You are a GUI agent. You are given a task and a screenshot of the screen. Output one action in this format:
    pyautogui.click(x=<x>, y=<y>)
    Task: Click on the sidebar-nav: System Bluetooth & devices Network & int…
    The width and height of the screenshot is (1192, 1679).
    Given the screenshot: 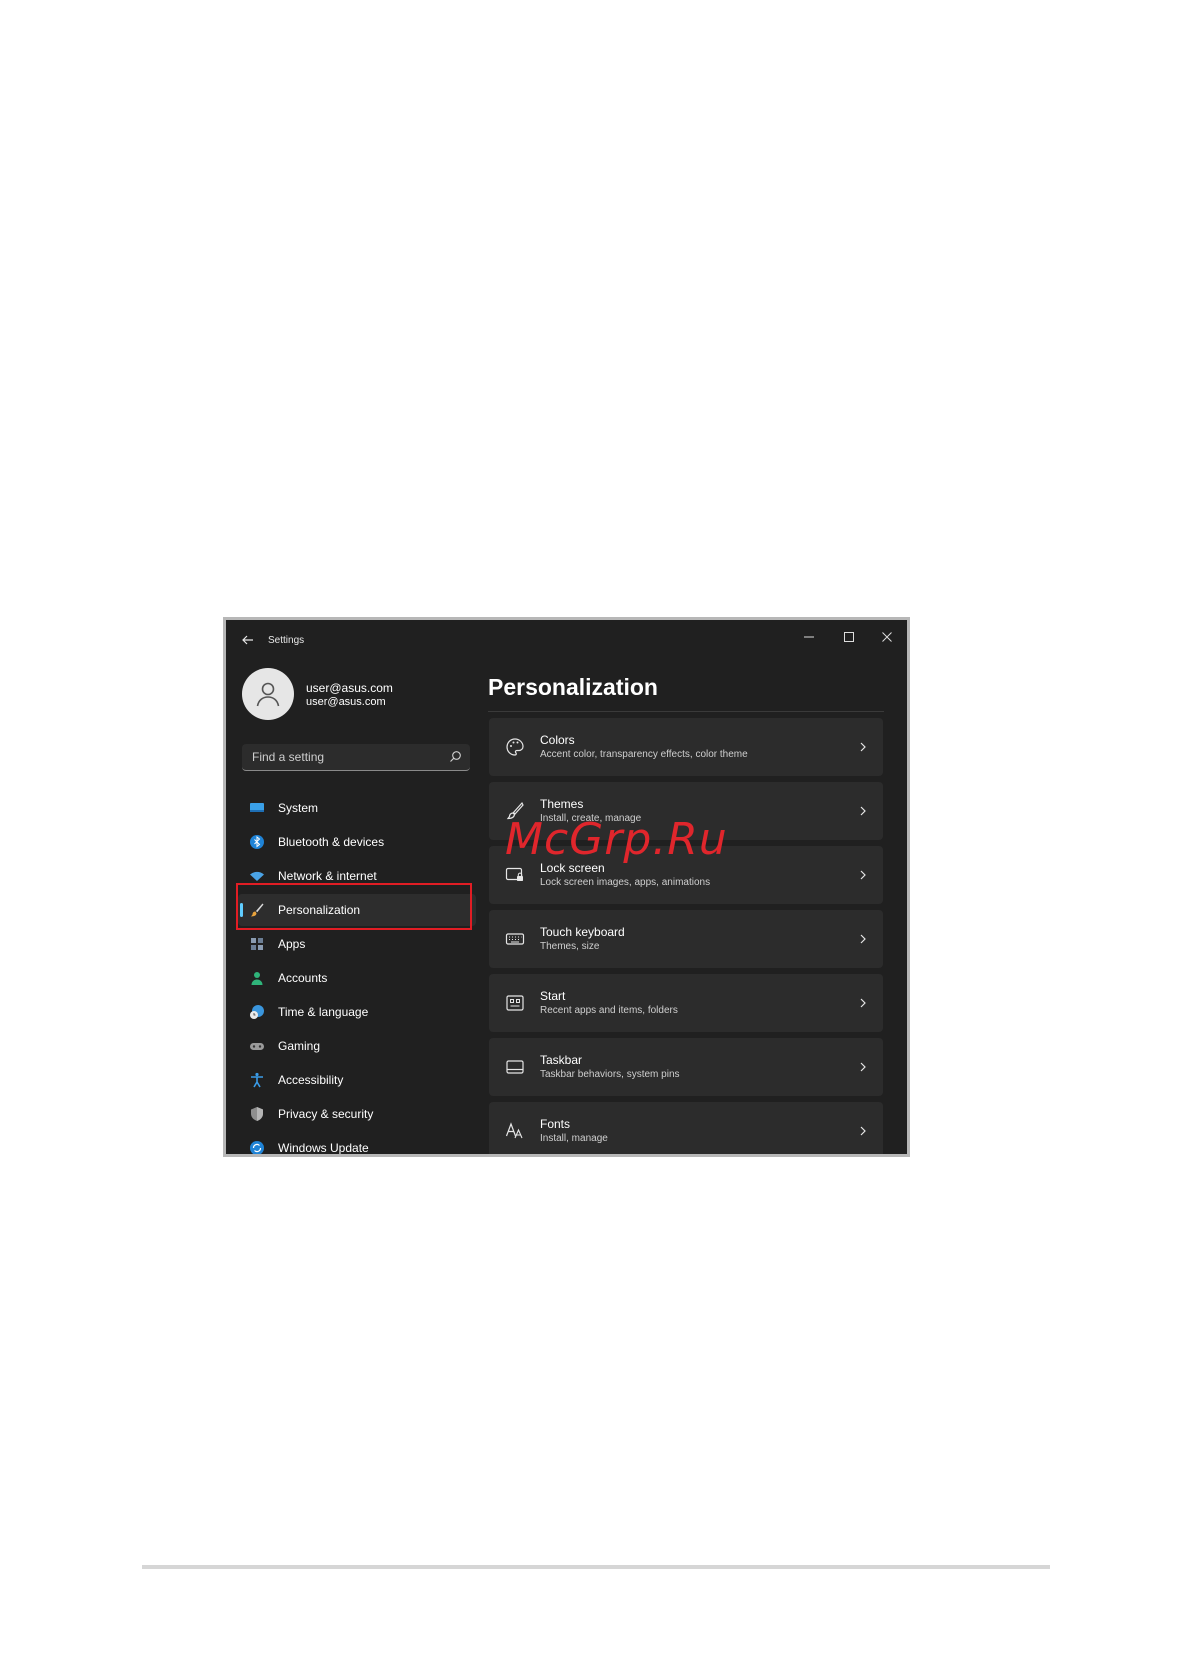 What is the action you would take?
    pyautogui.click(x=357, y=973)
    